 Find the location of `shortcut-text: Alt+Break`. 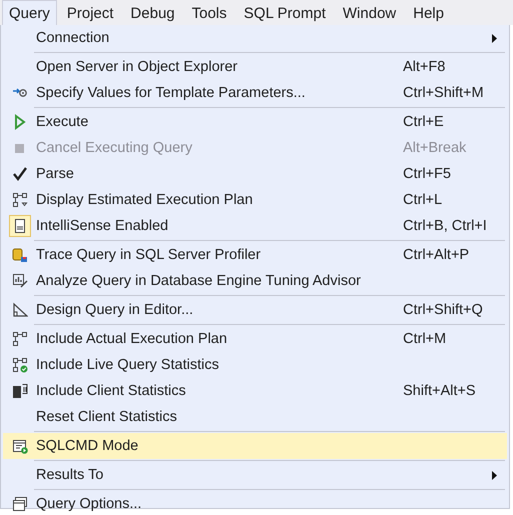

shortcut-text: Alt+Break is located at coordinates (435, 148).